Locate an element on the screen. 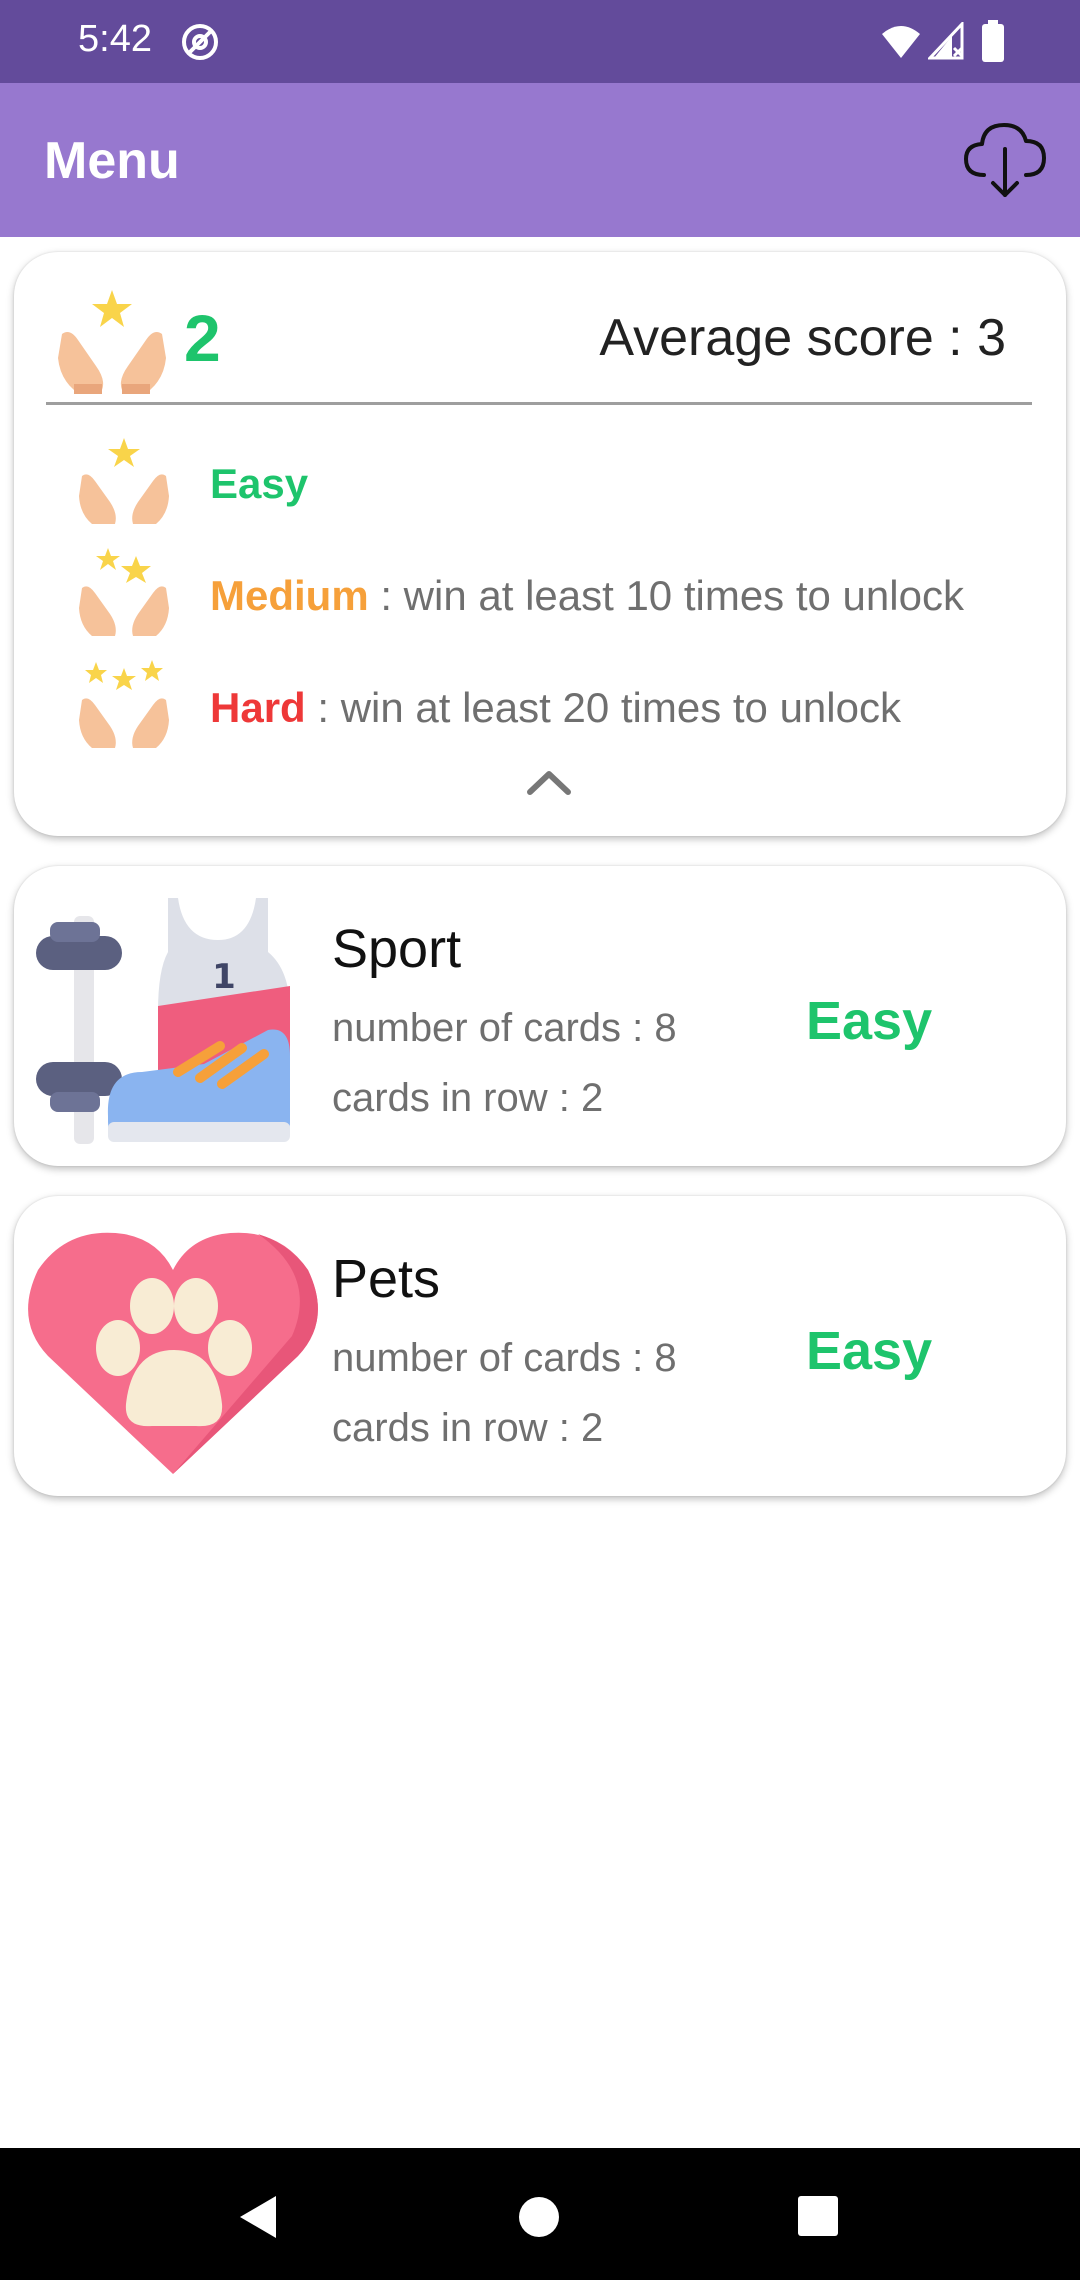 The height and width of the screenshot is (2280, 1080). level-hard-text: Hard : win at least 20 times to unlock is located at coordinates (555, 708).